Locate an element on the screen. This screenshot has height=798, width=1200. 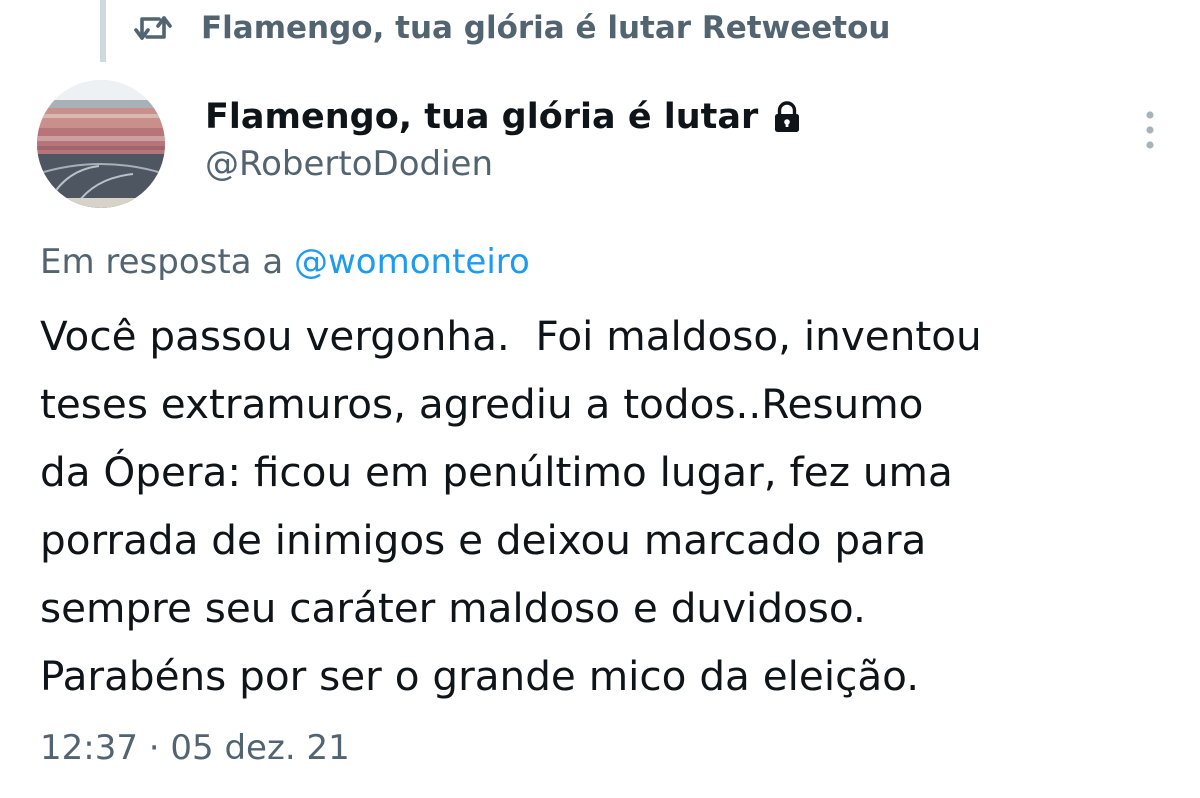
lock-icon is located at coordinates (787, 117).